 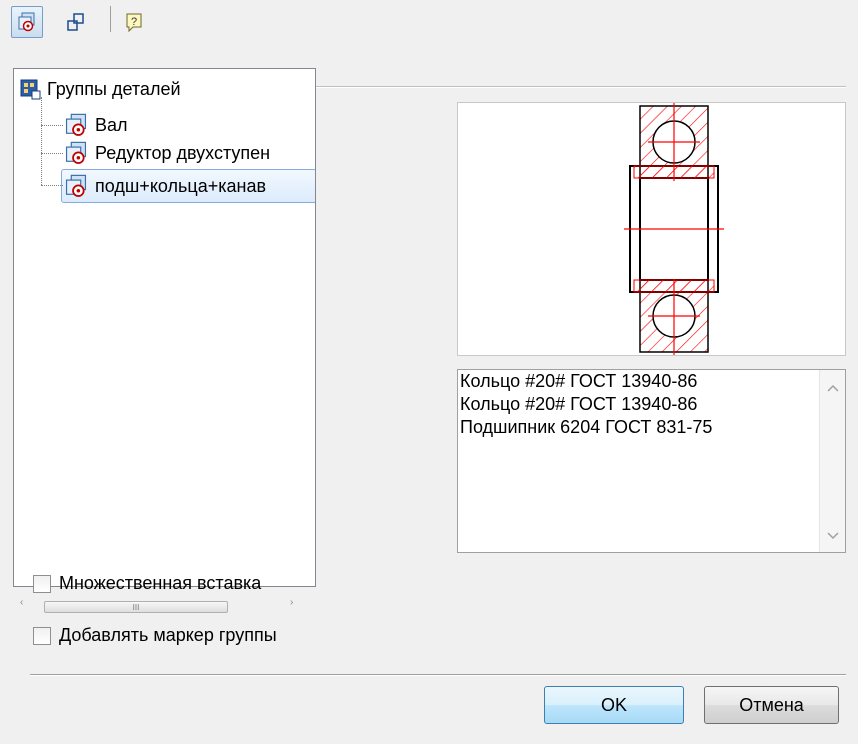 What do you see at coordinates (581, 87) in the screenshot?
I see `group-divider-highlight` at bounding box center [581, 87].